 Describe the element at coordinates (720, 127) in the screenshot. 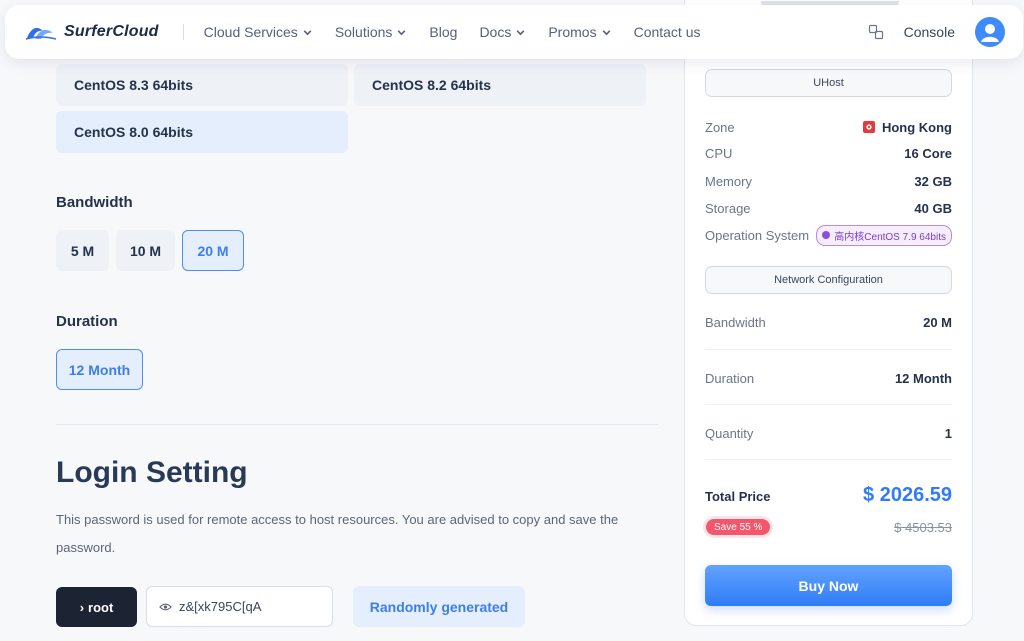

I see `spec-key: Zone` at that location.